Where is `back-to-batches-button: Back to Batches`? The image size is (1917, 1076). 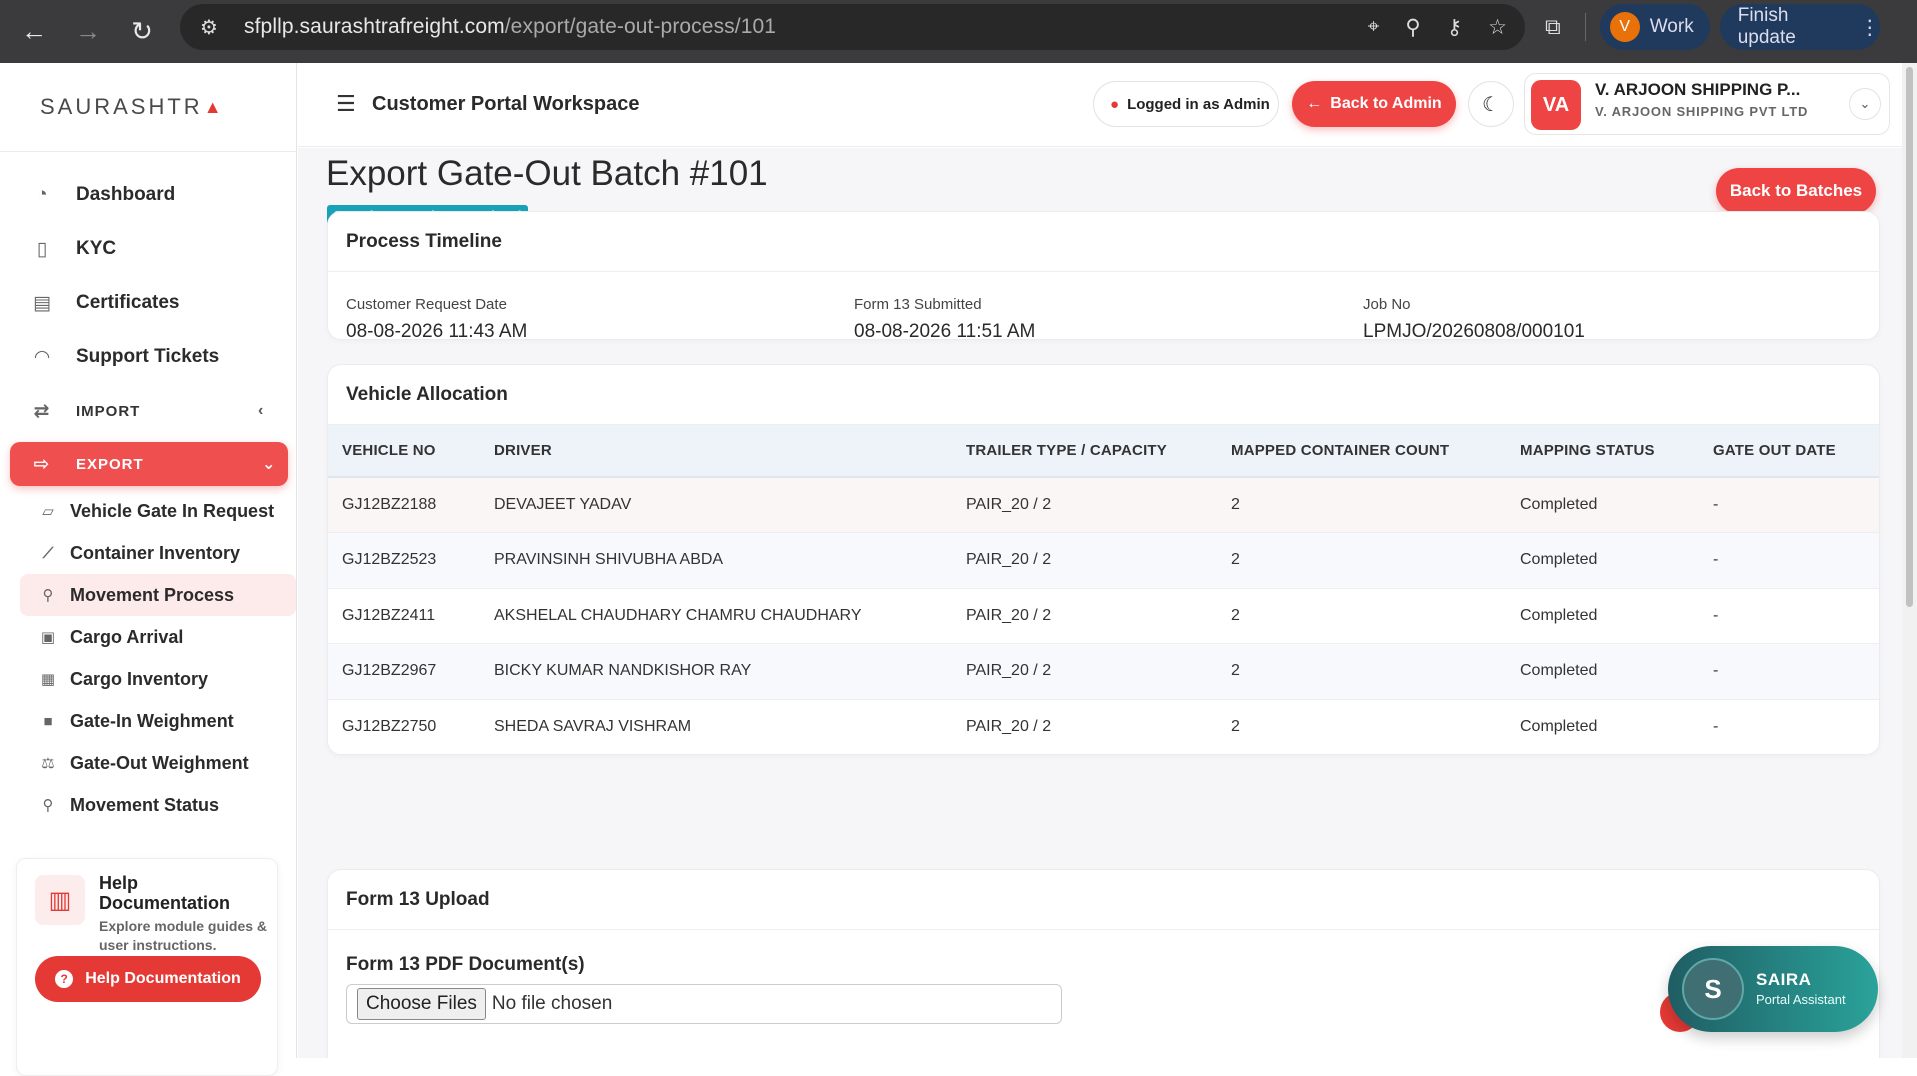
back-to-batches-button: Back to Batches is located at coordinates (1796, 191).